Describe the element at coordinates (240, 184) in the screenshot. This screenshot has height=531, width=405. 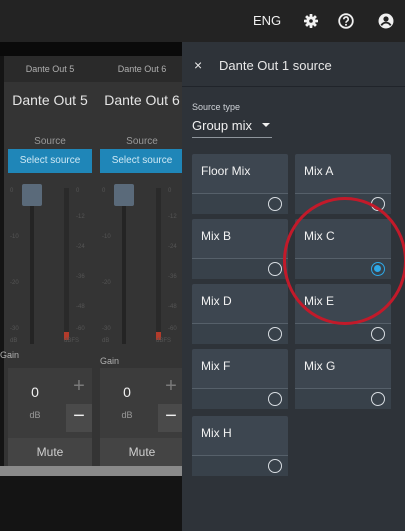
I see `mix-option-floor-mix: Floor Mix` at that location.